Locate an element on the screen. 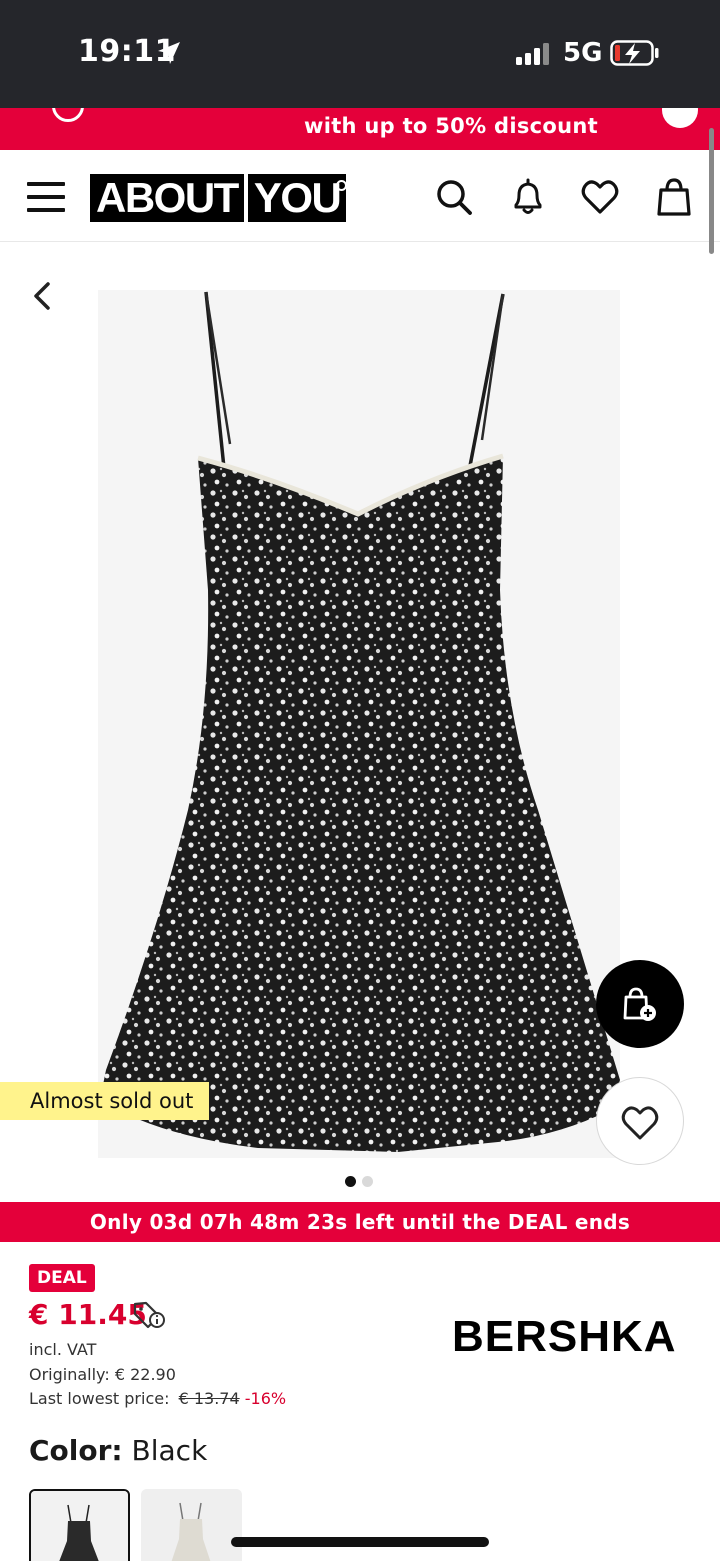 The height and width of the screenshot is (1561, 720). almost-sold-out-badge: Almost sold out is located at coordinates (105, 1101).